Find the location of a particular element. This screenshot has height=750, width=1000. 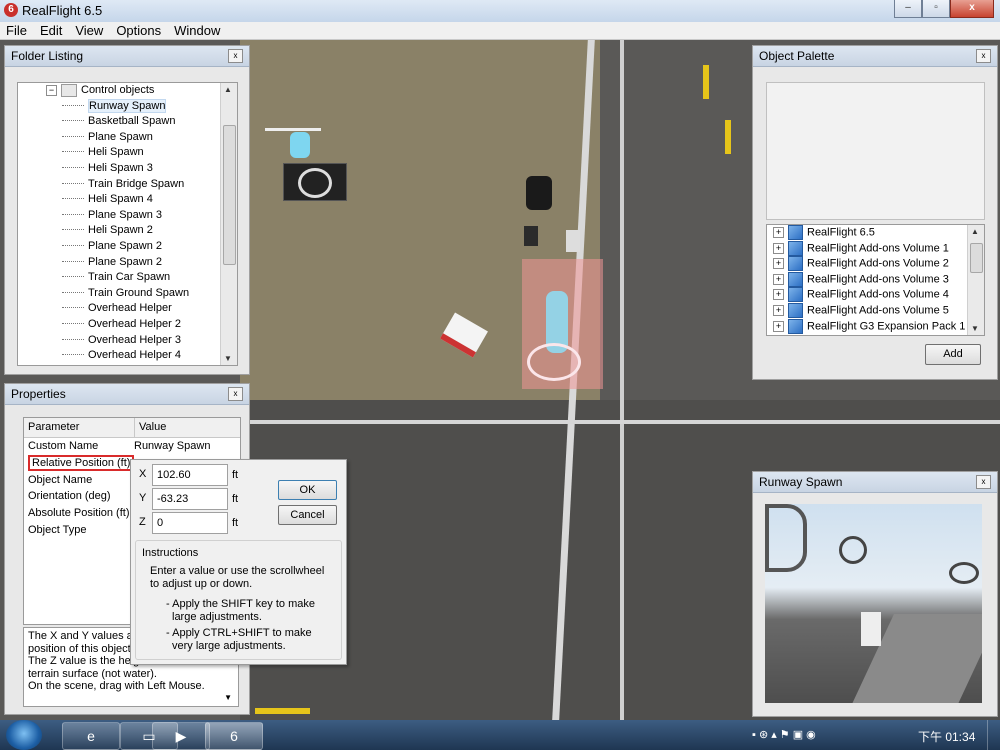

properties-header: Parameter Value is located at coordinates (132, 428).